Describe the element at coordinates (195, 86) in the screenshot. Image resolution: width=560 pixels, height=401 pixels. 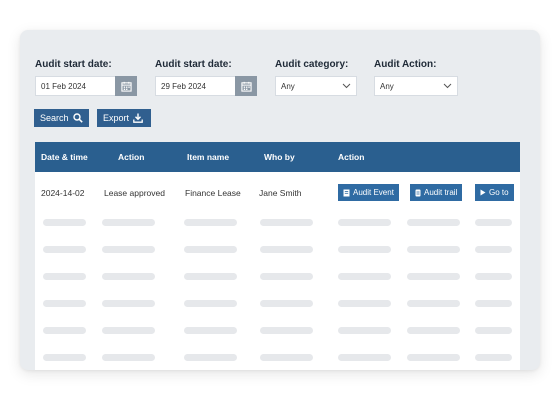
I see `end-date-input` at that location.